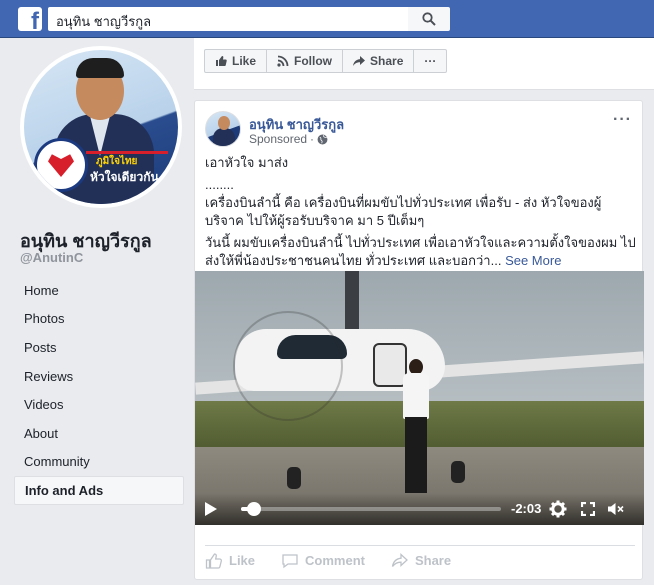 The height and width of the screenshot is (585, 654). I want to click on post-comment-label: Comment, so click(335, 560).